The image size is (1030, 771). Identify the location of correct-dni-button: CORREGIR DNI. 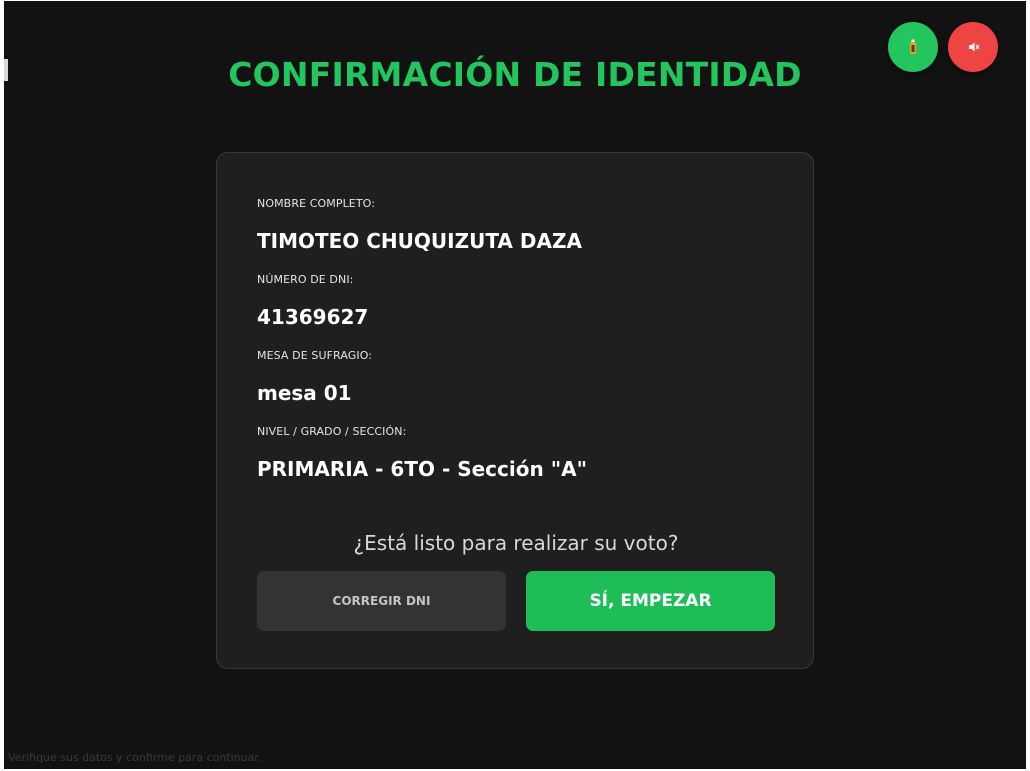
(381, 601).